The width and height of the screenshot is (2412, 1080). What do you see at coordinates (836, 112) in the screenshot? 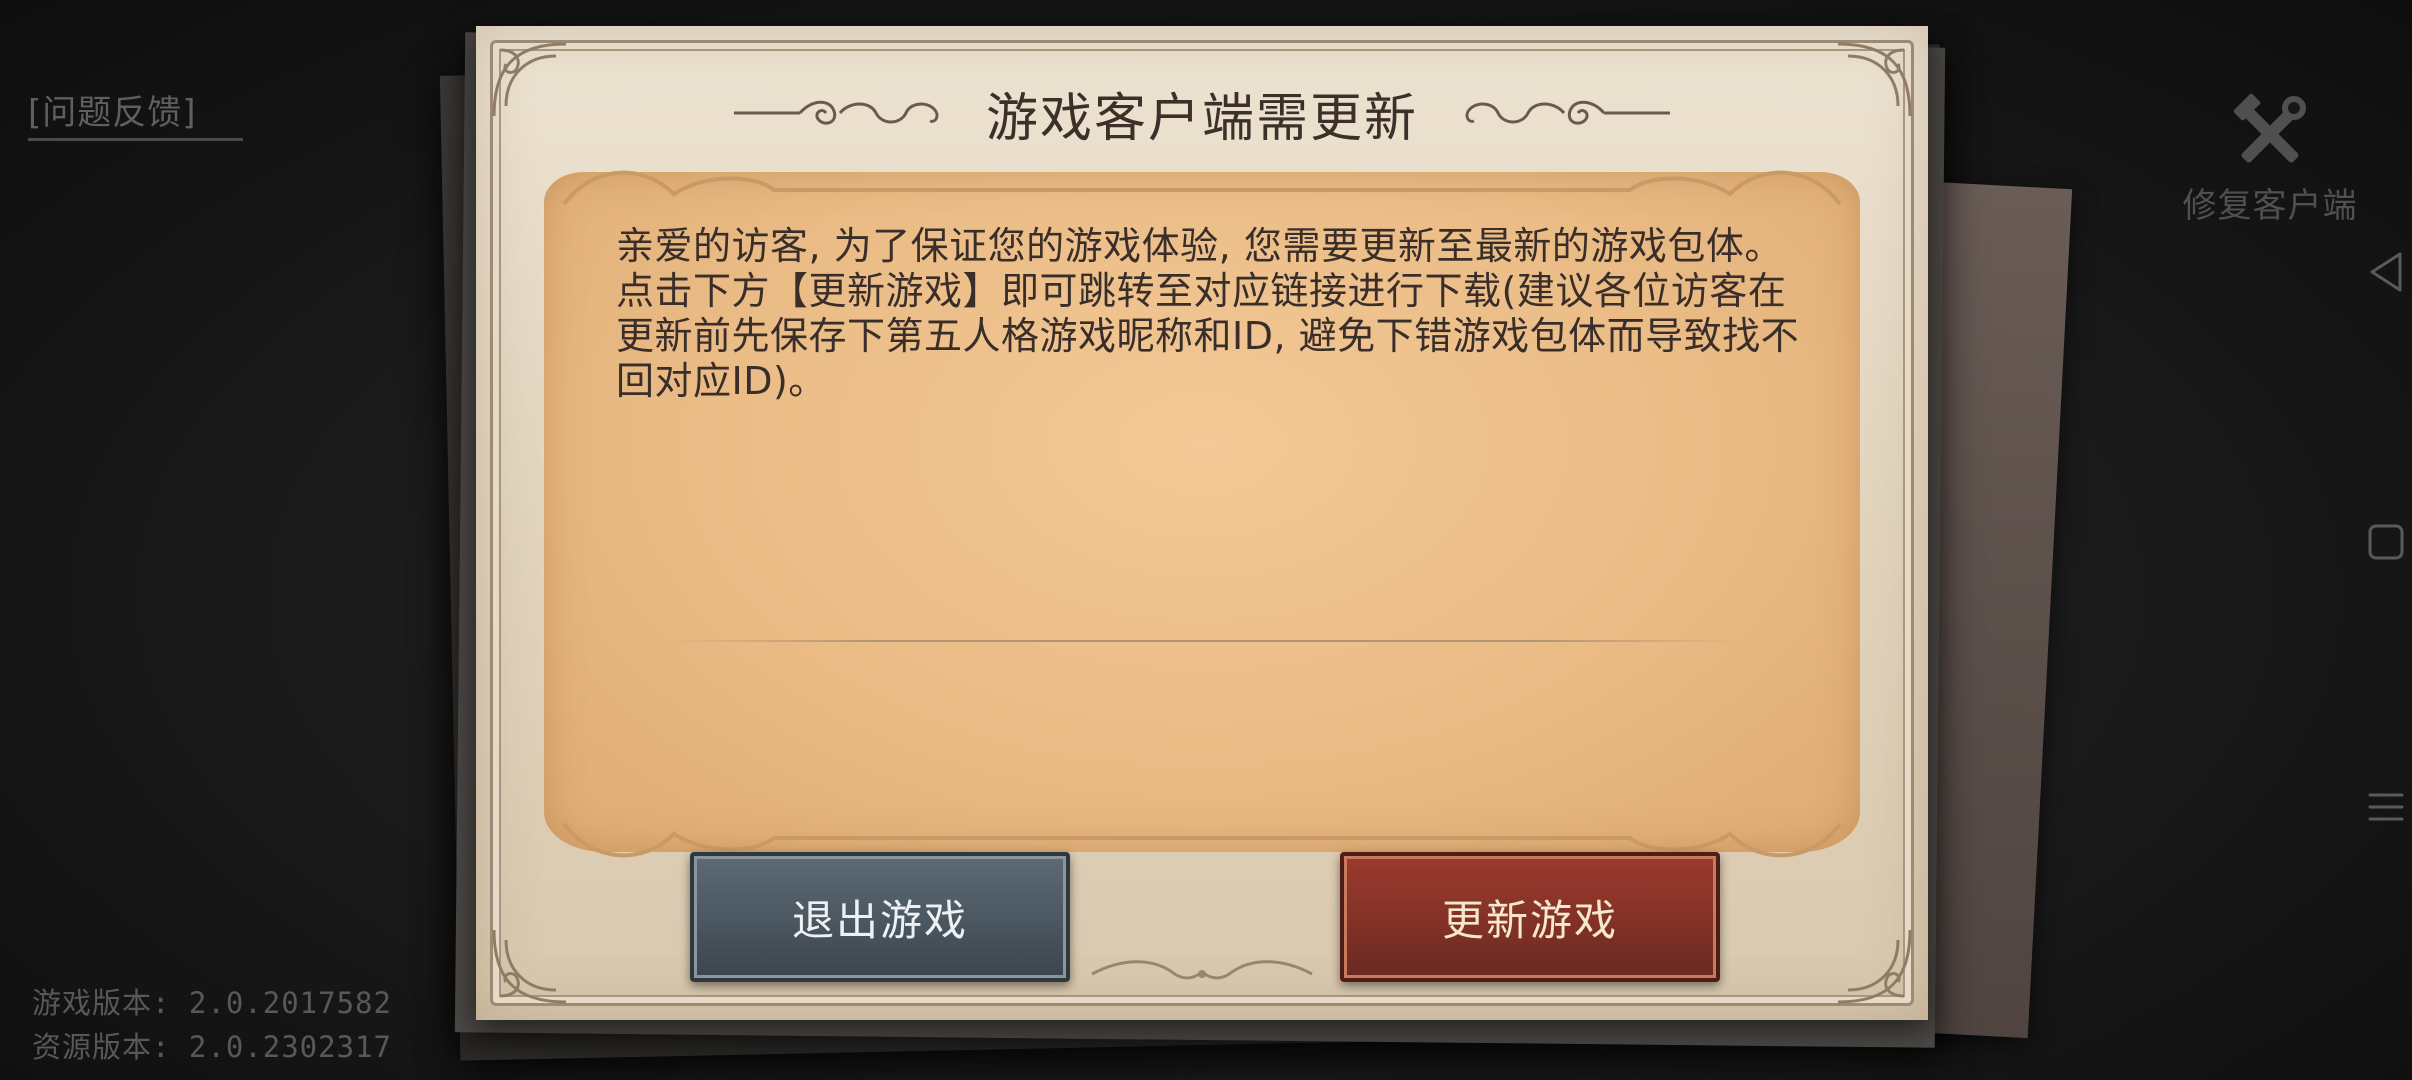
I see `title-flourish-left-icon` at bounding box center [836, 112].